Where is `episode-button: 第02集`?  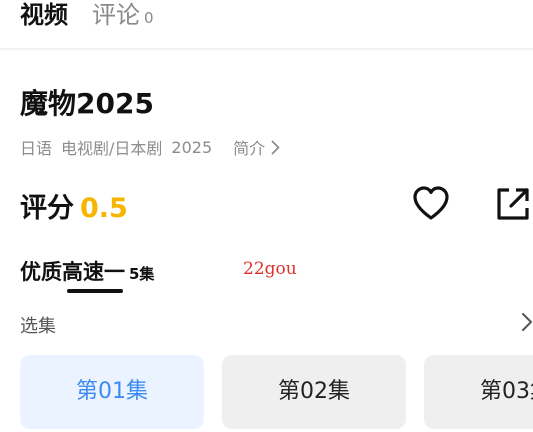 episode-button: 第02集 is located at coordinates (314, 392).